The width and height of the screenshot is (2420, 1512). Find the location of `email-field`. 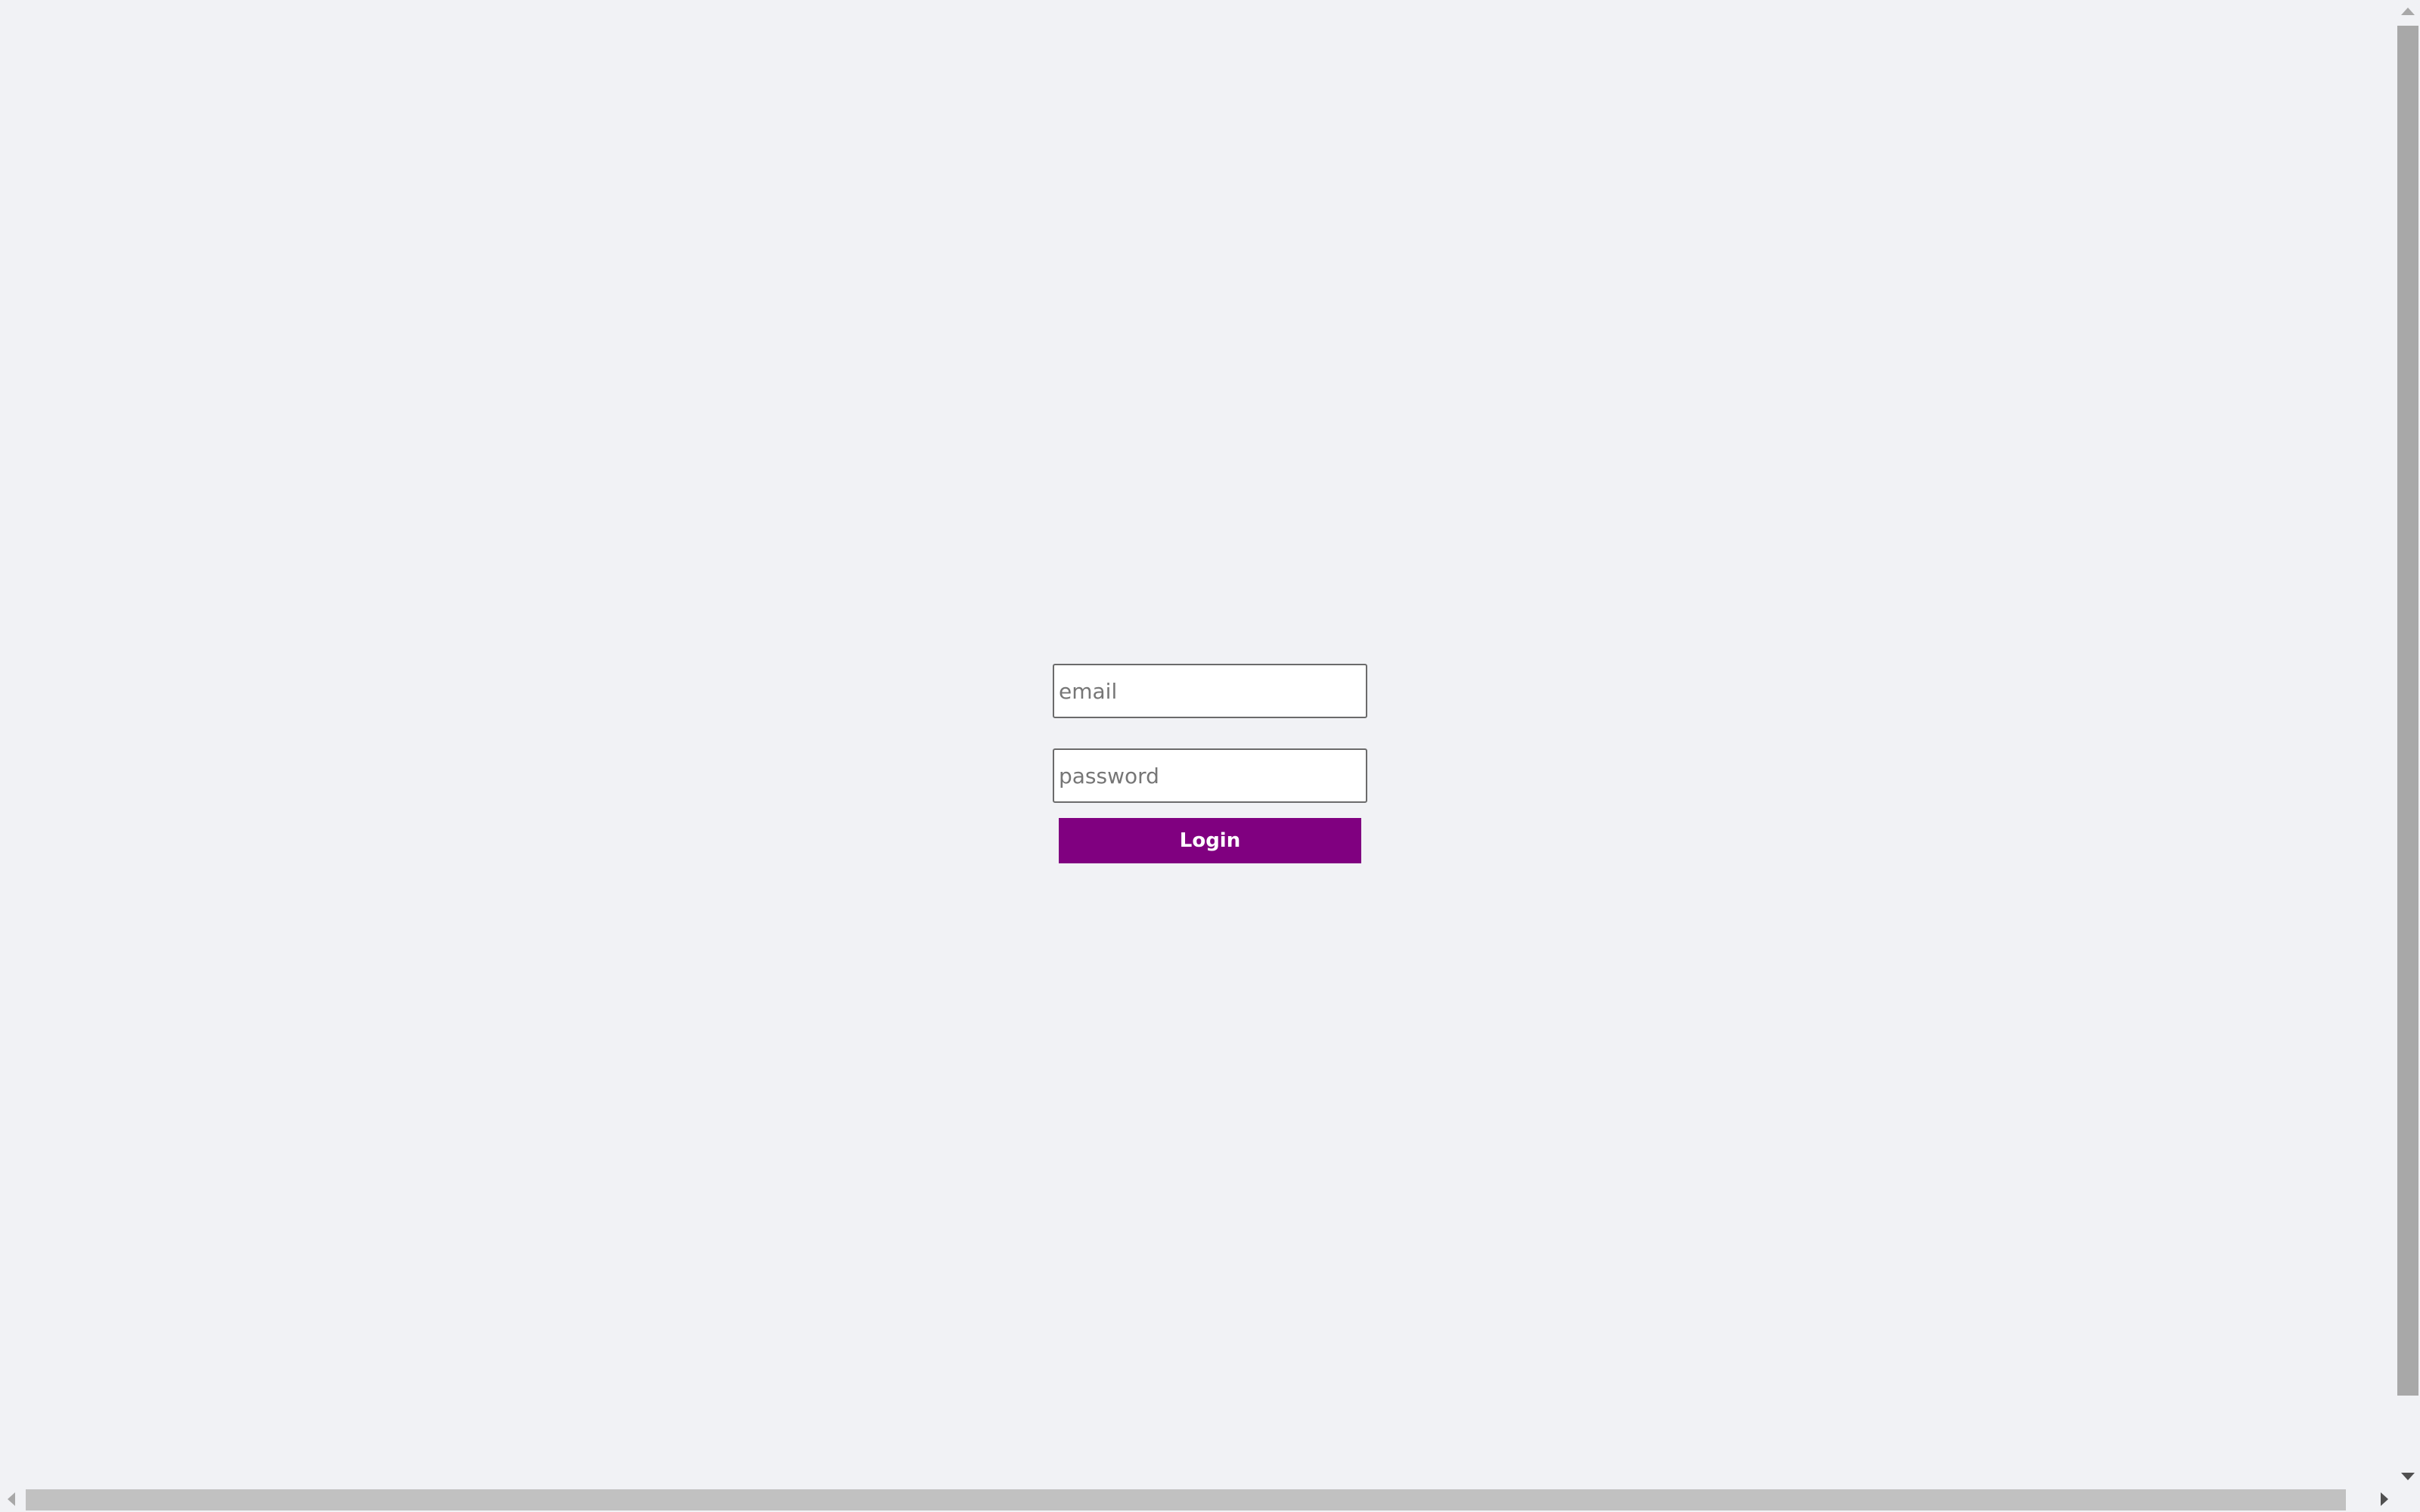

email-field is located at coordinates (1210, 691).